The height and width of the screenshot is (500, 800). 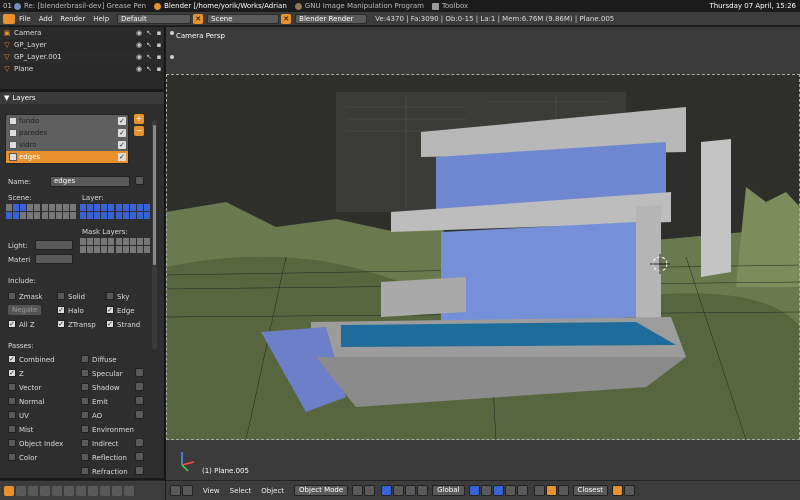 I want to click on combined-pass-checkbox: ✓, so click(x=12, y=359).